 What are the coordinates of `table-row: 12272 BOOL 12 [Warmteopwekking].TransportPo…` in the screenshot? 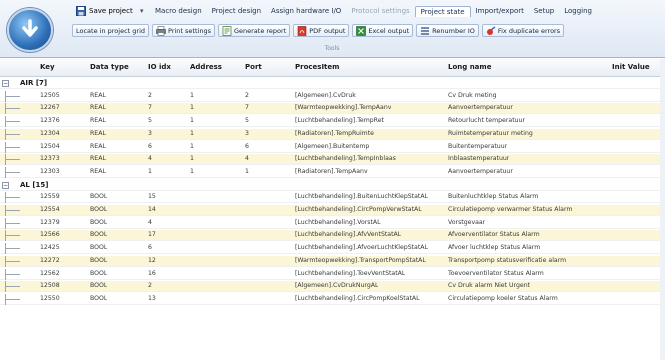 It's located at (330, 261).